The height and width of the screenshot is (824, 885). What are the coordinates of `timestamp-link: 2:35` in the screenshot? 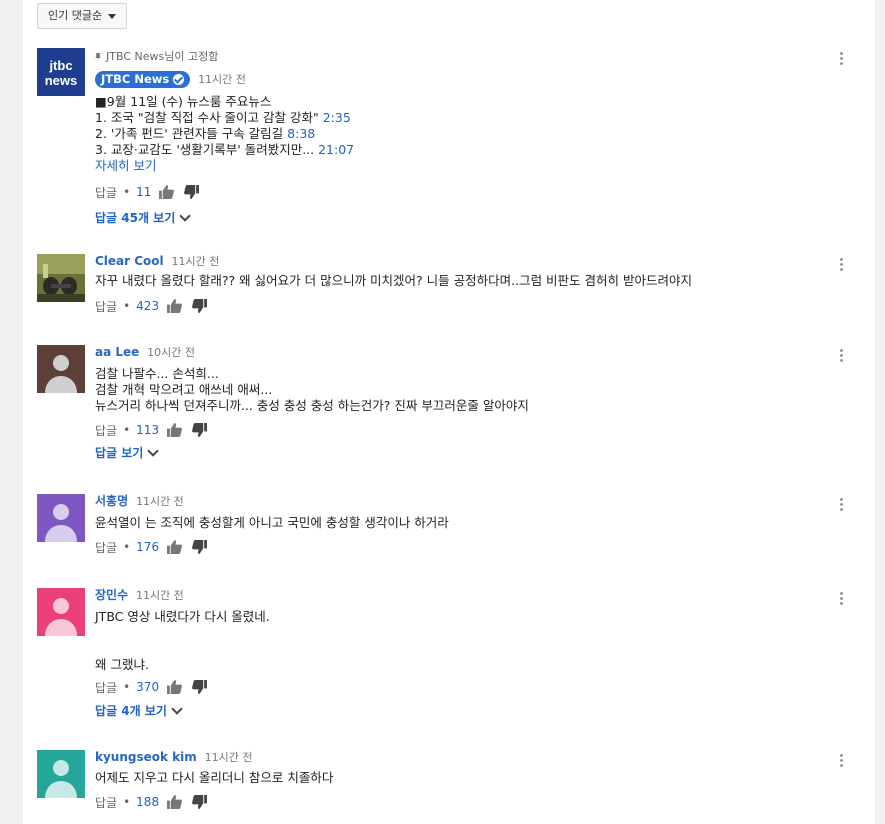 It's located at (337, 117).